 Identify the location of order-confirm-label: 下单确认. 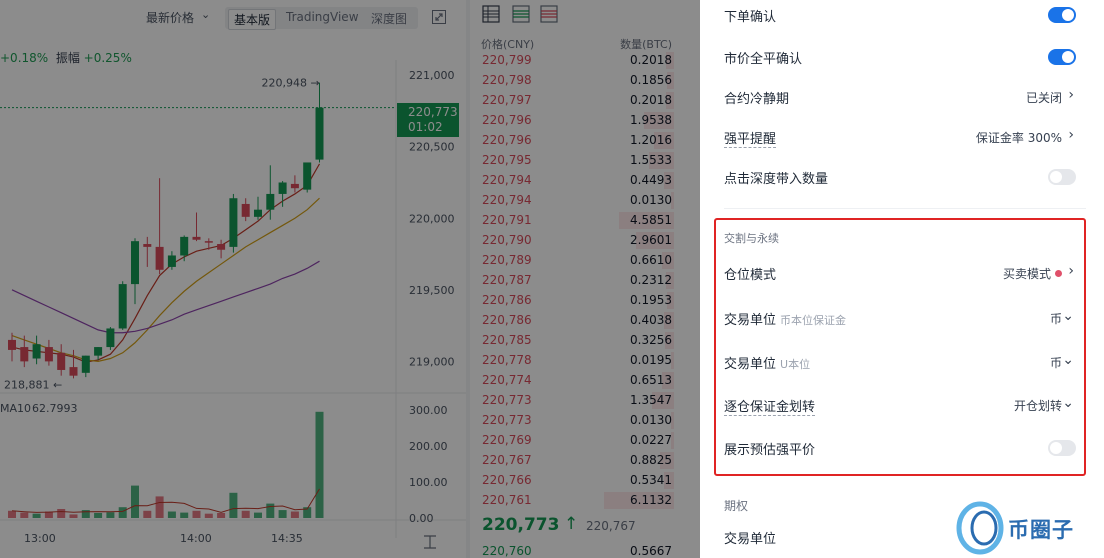
(750, 17).